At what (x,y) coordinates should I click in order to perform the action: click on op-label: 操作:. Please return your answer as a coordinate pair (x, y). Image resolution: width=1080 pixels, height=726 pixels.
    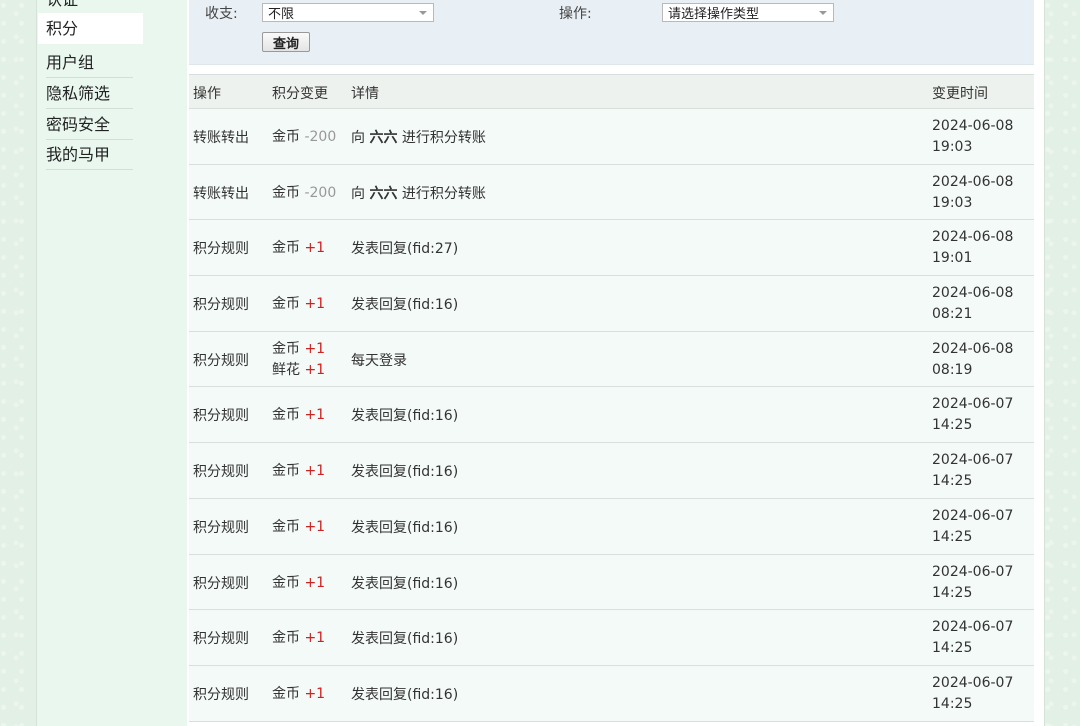
    Looking at the image, I should click on (575, 14).